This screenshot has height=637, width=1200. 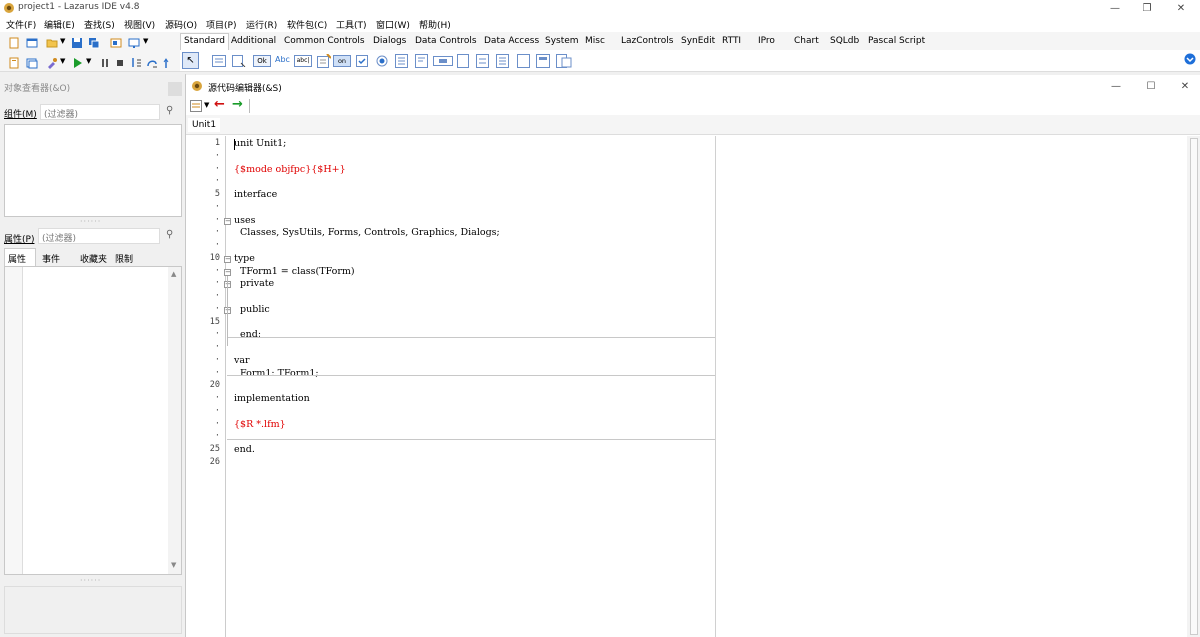 What do you see at coordinates (244, 258) in the screenshot?
I see `code-line: type` at bounding box center [244, 258].